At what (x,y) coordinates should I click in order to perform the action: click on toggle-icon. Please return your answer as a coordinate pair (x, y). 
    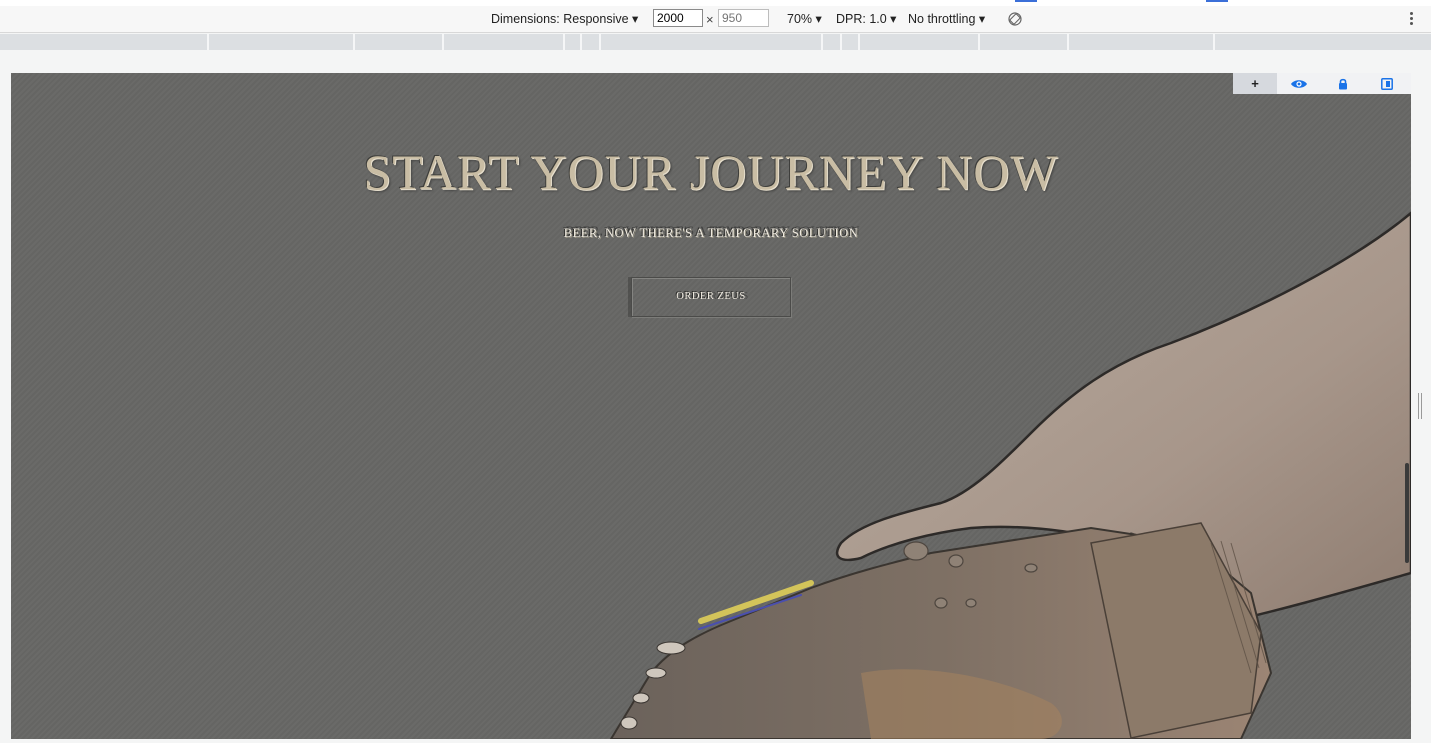
    Looking at the image, I should click on (1387, 83).